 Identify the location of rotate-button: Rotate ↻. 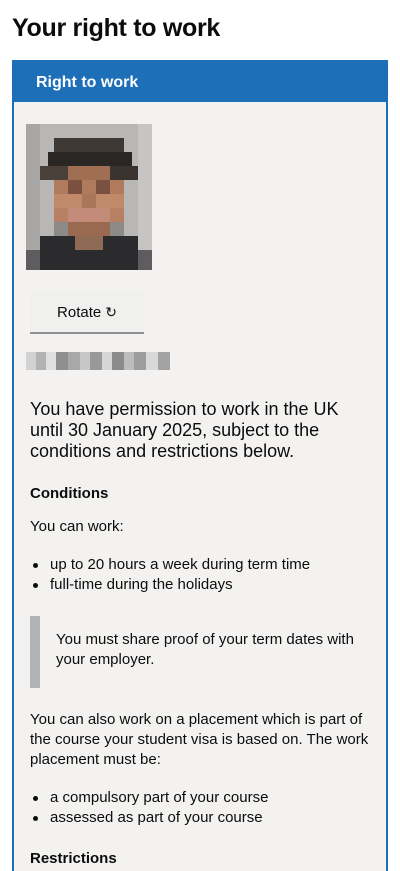
(87, 312).